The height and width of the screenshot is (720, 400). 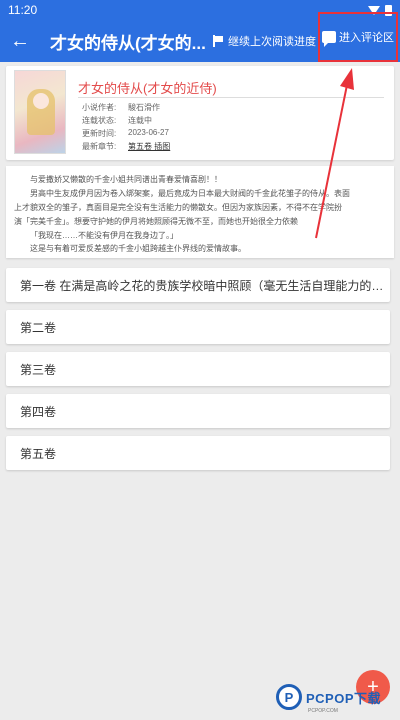 I want to click on app-bar: ← 才女的侍从(才女的... 继续上次阅读进度 进入评论区, so click(x=200, y=37).